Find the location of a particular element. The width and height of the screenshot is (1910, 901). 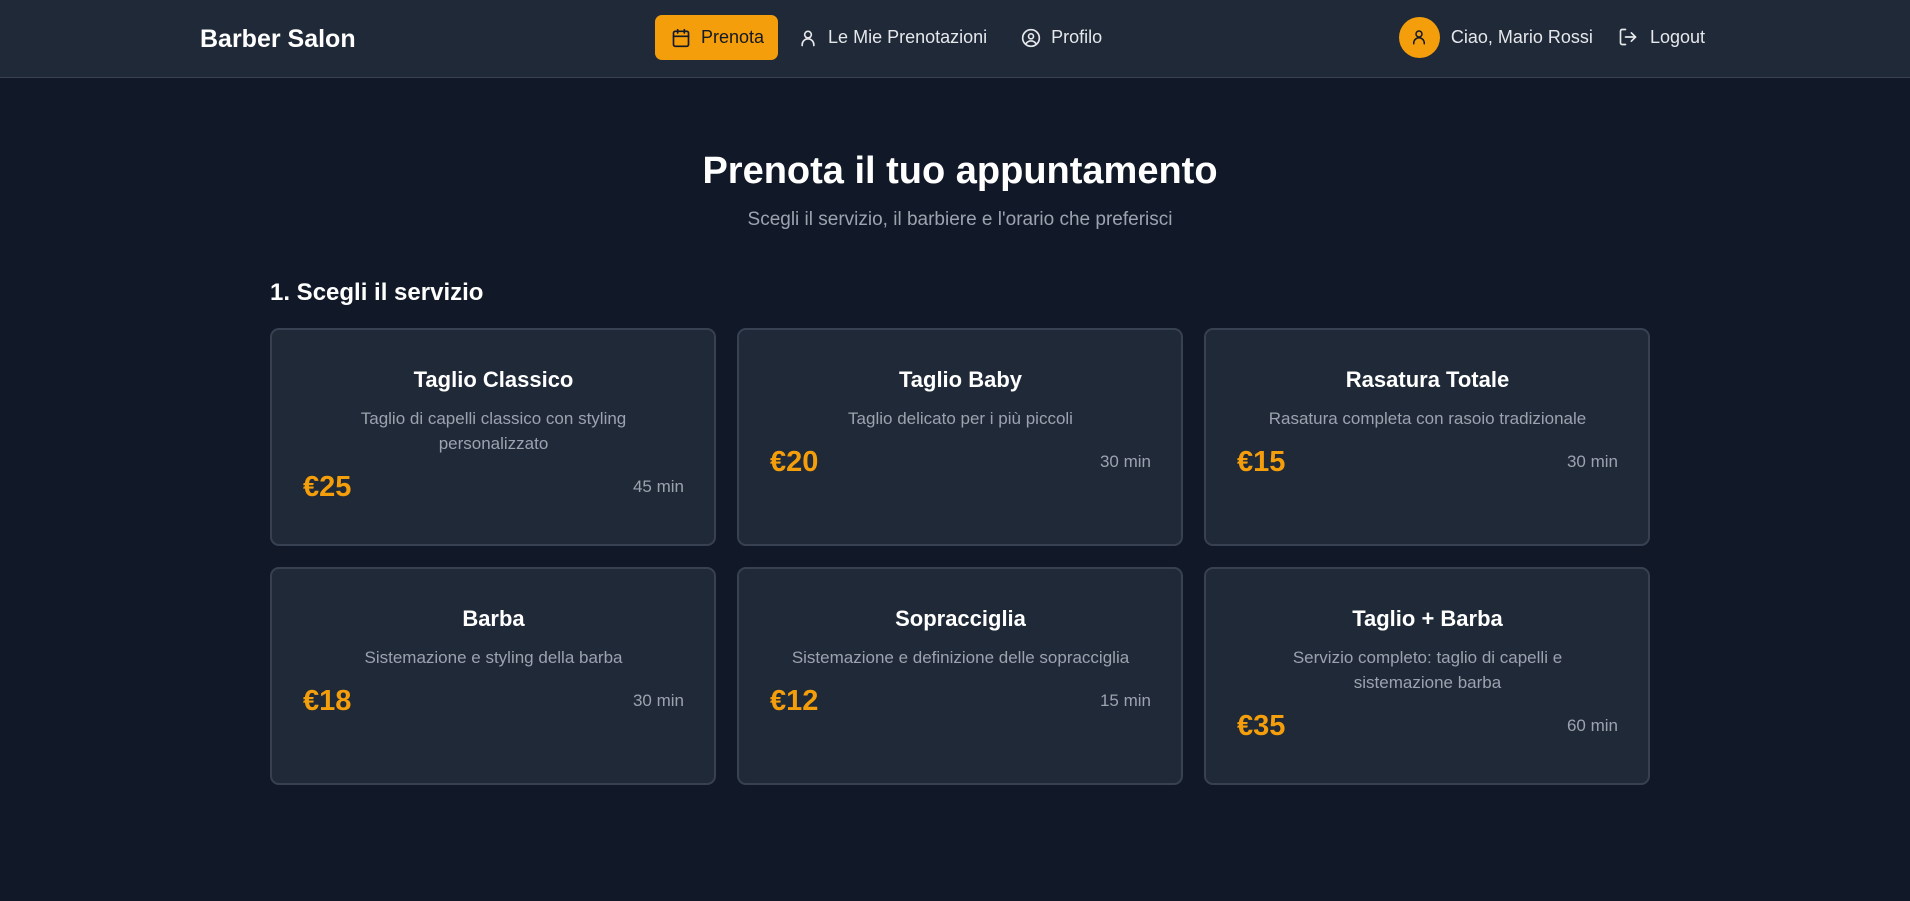

nav-item-label: Profilo is located at coordinates (1077, 37).